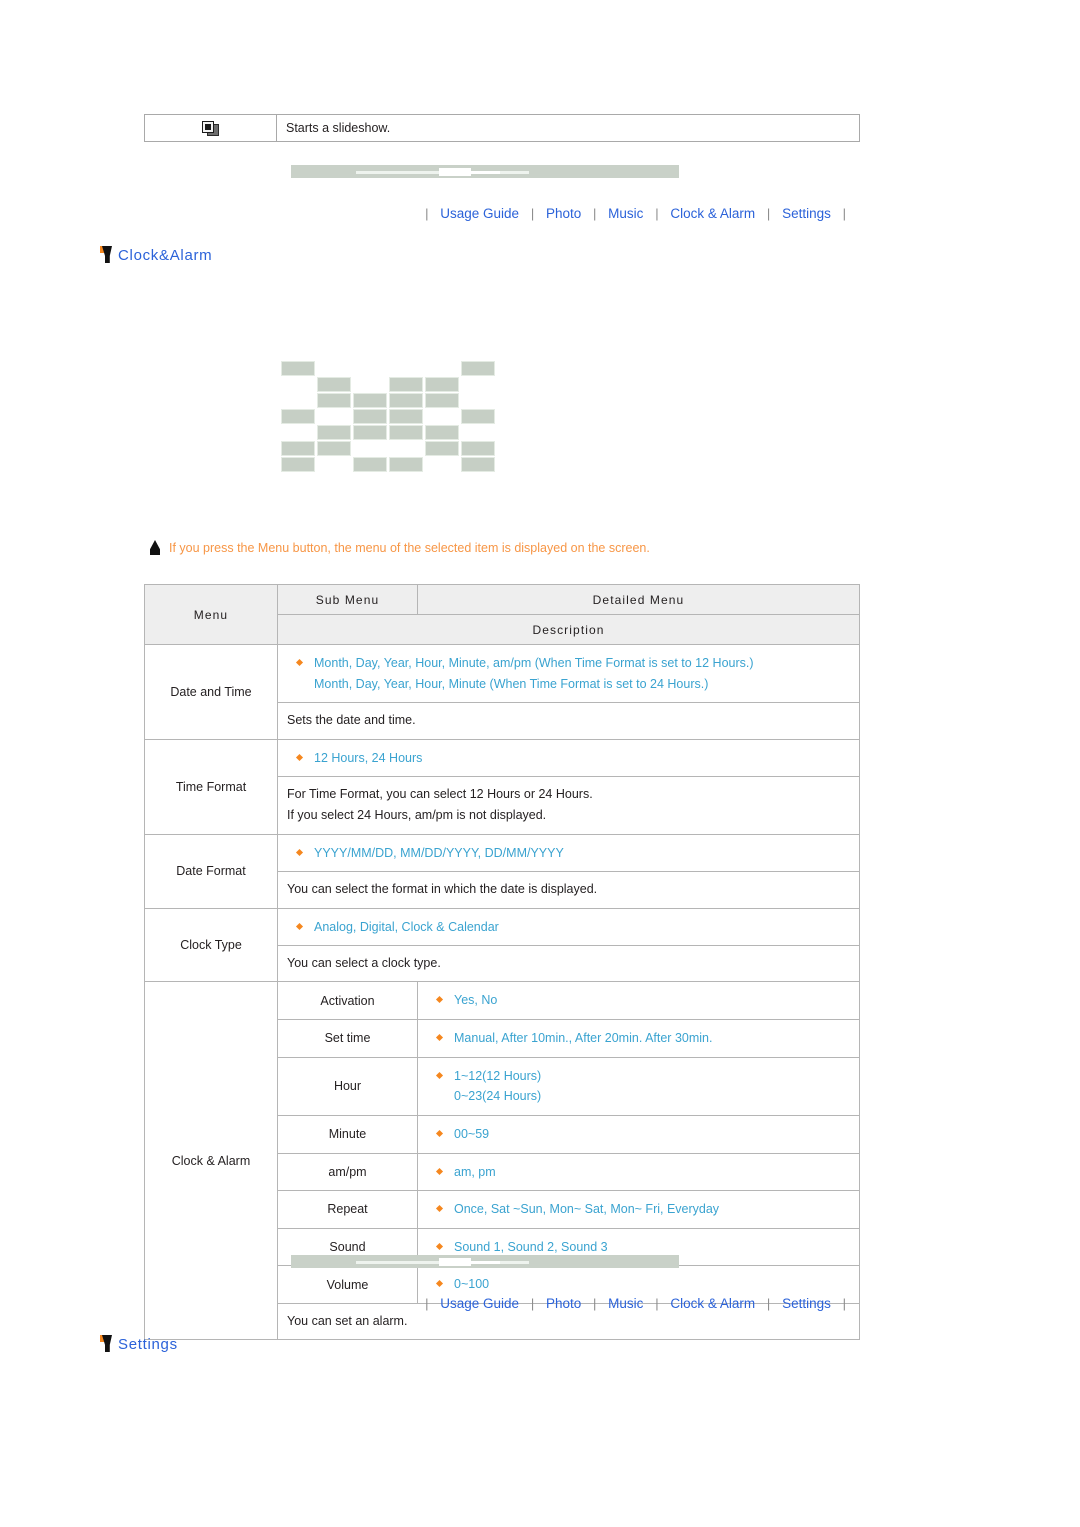 This screenshot has width=1080, height=1527. I want to click on detailed-menu-cell: 12 Hours, 24 Hours, so click(568, 758).